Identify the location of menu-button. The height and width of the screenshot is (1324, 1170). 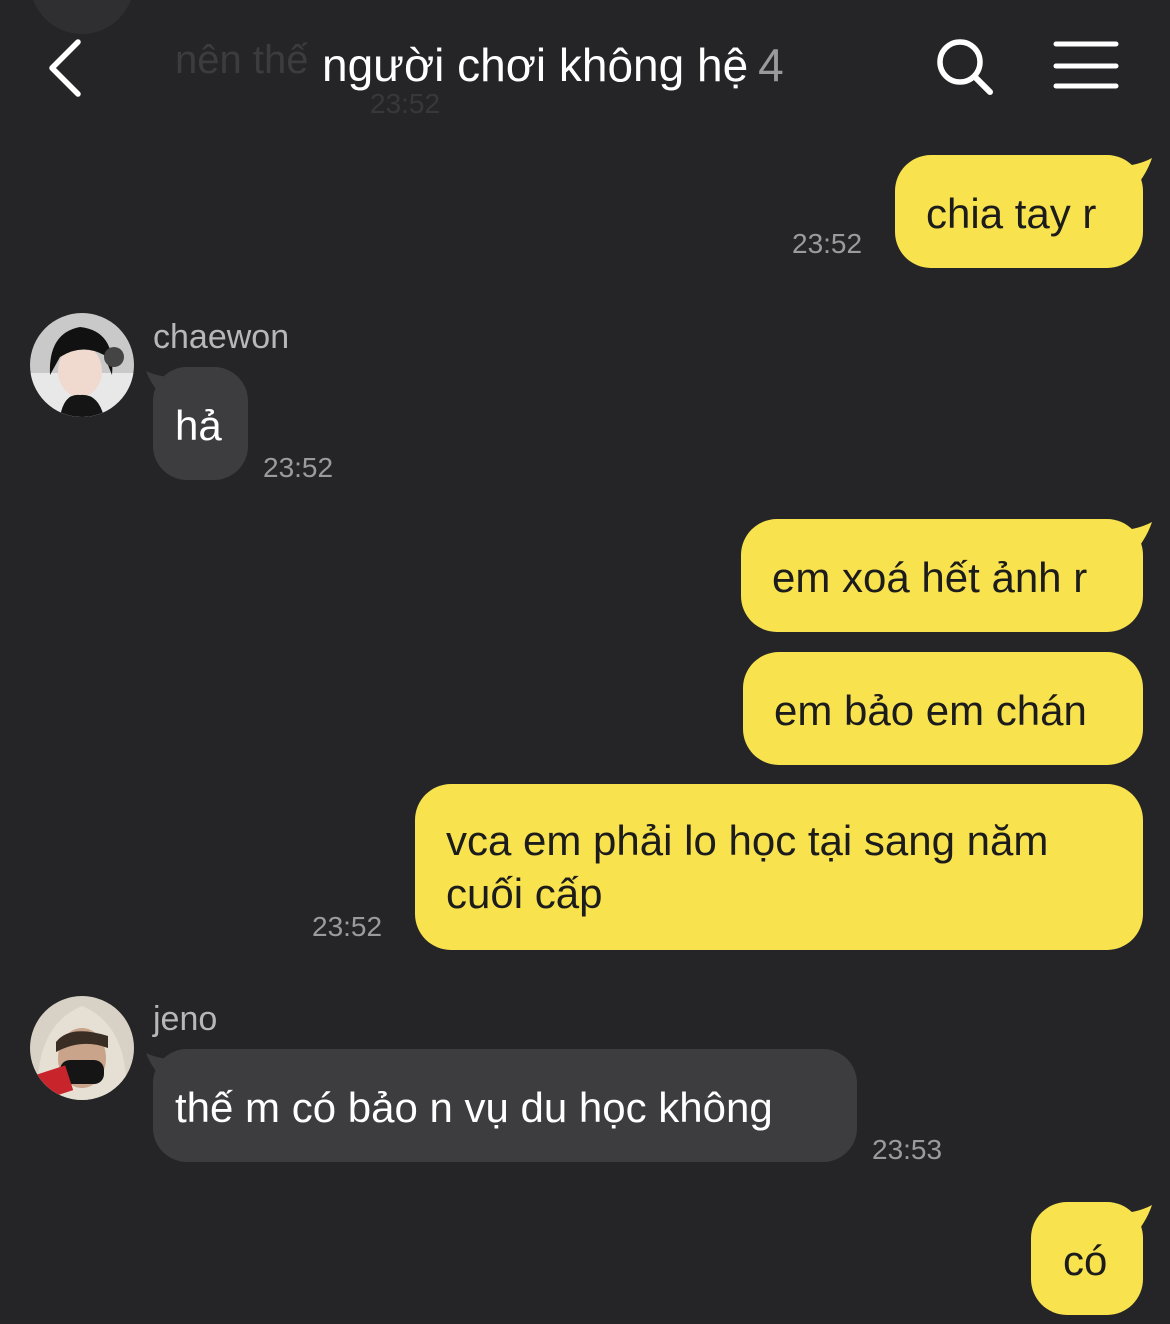
(1086, 66).